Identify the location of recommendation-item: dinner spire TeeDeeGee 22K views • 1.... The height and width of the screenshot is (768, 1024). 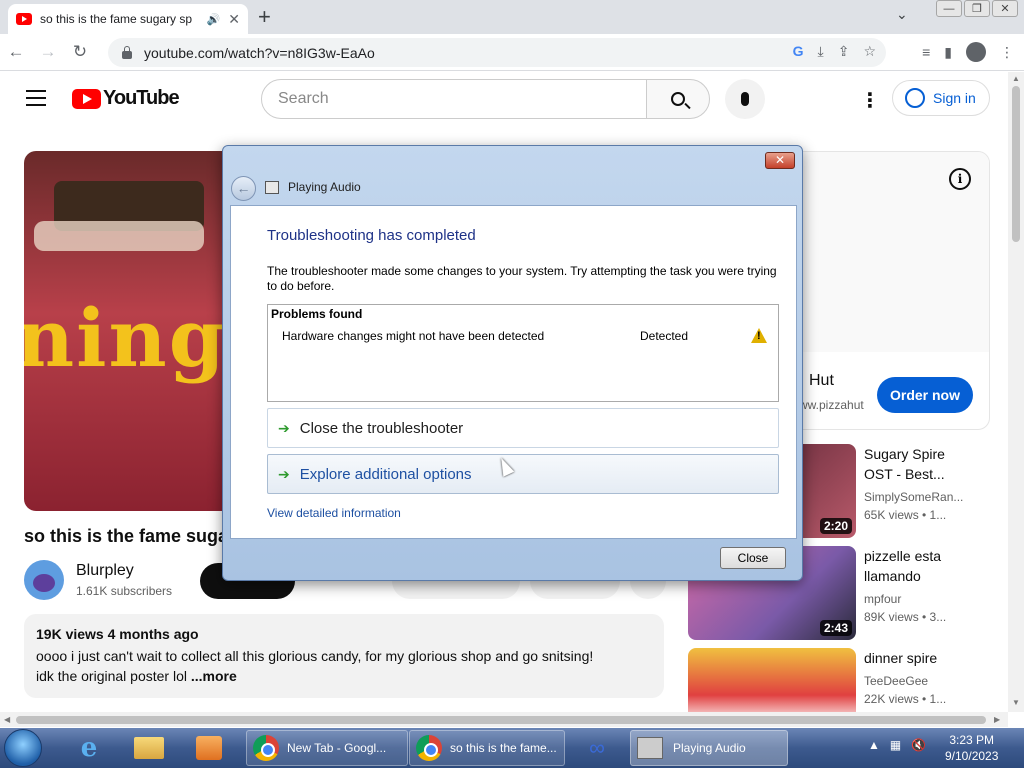
(848, 680).